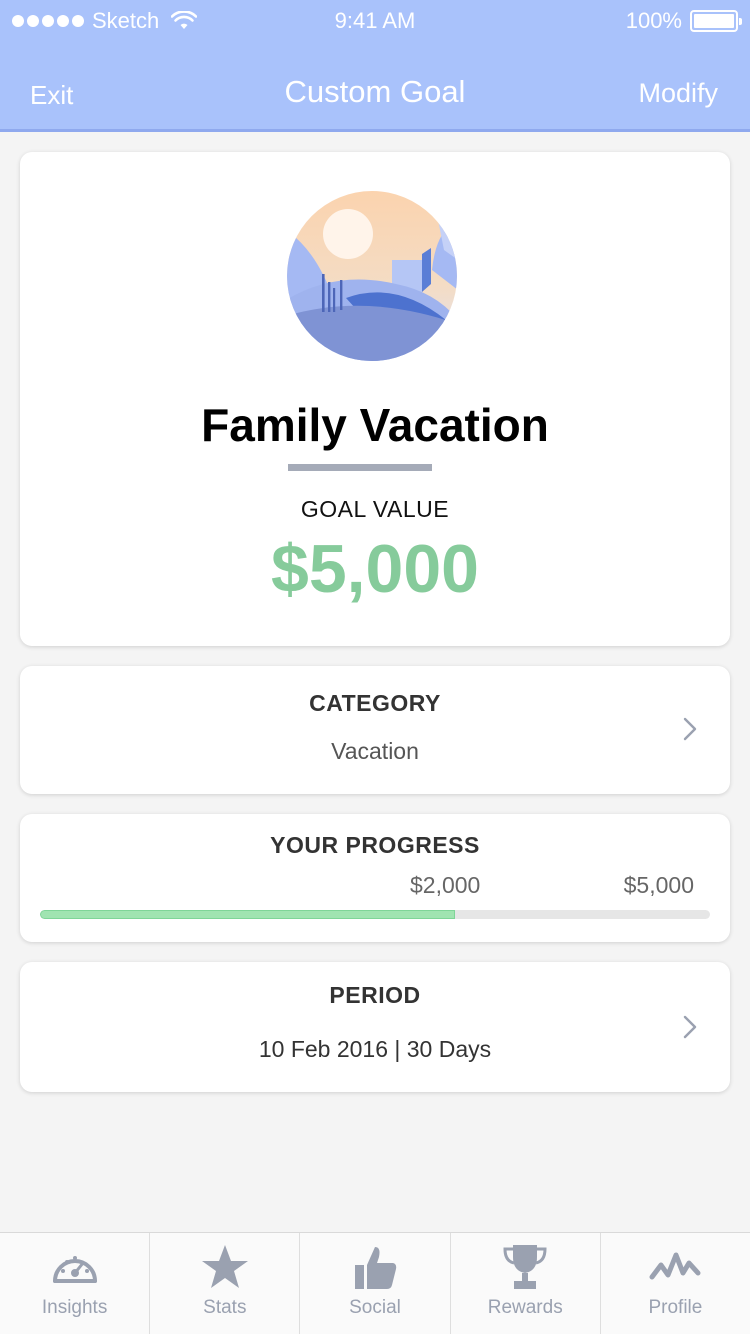  Describe the element at coordinates (675, 1266) in the screenshot. I see `activity-icon` at that location.